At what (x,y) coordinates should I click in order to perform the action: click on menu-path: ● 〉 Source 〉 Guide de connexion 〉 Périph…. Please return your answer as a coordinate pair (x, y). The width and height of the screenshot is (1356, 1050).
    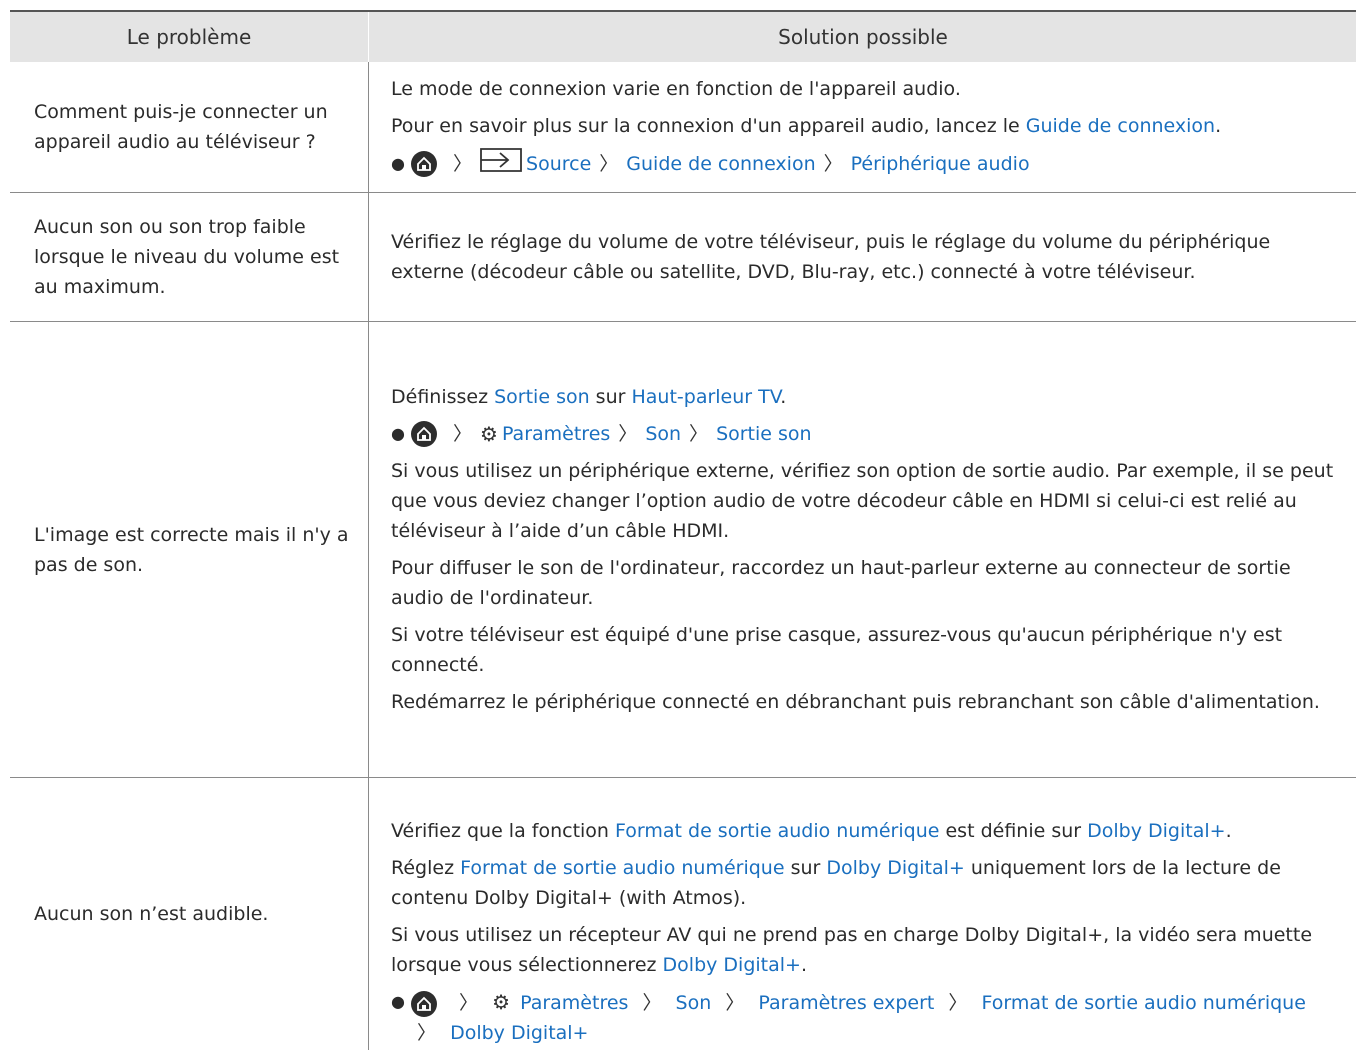
    Looking at the image, I should click on (868, 164).